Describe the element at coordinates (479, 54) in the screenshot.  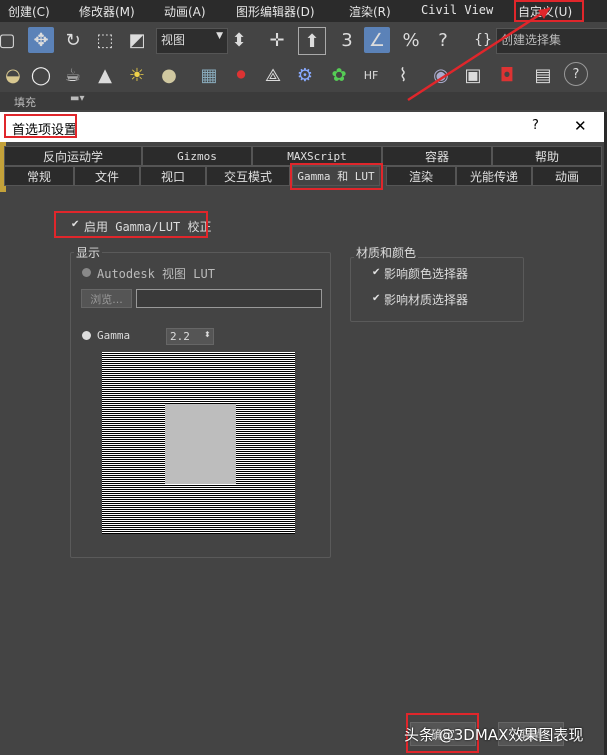
I see `annotation-arrow` at that location.